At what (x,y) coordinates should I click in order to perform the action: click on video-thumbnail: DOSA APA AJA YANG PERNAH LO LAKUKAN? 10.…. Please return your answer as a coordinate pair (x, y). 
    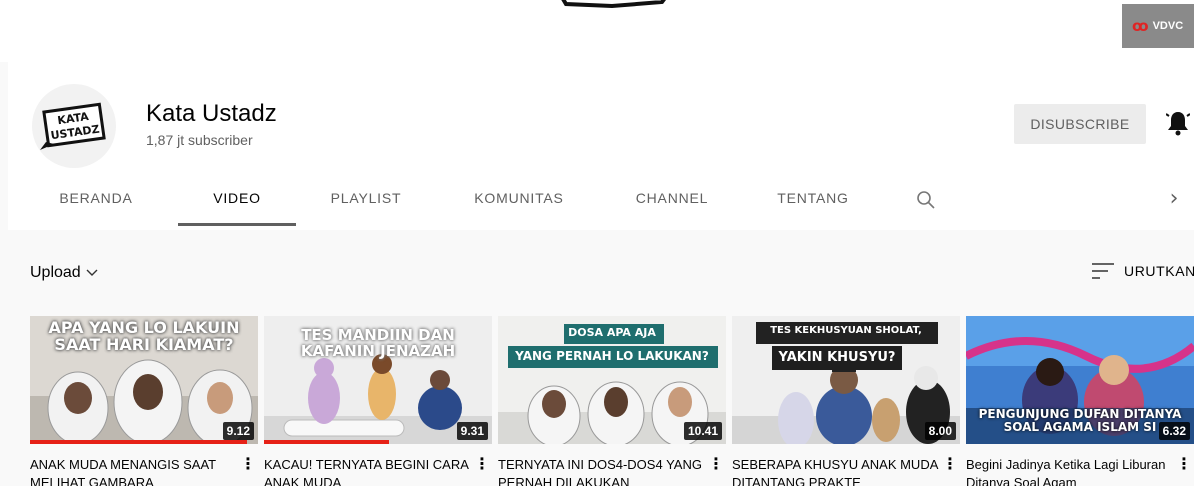
    Looking at the image, I should click on (612, 380).